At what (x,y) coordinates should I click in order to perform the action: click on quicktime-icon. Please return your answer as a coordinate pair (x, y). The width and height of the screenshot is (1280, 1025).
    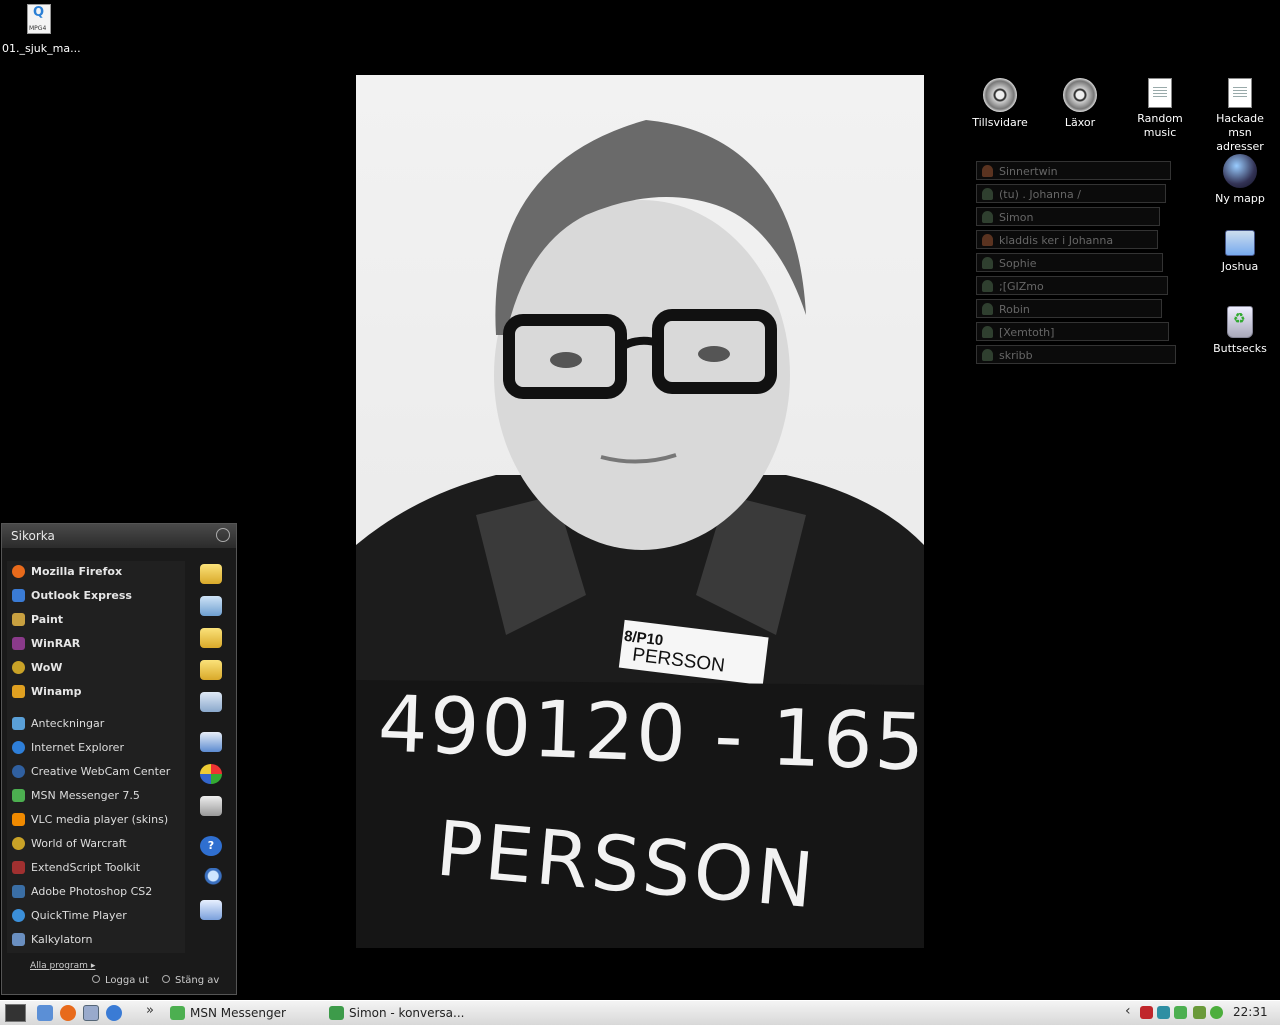
    Looking at the image, I should click on (18, 915).